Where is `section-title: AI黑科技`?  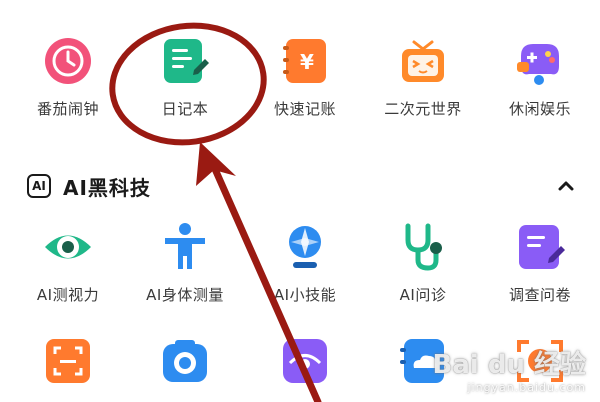
section-title: AI黑科技 is located at coordinates (107, 187).